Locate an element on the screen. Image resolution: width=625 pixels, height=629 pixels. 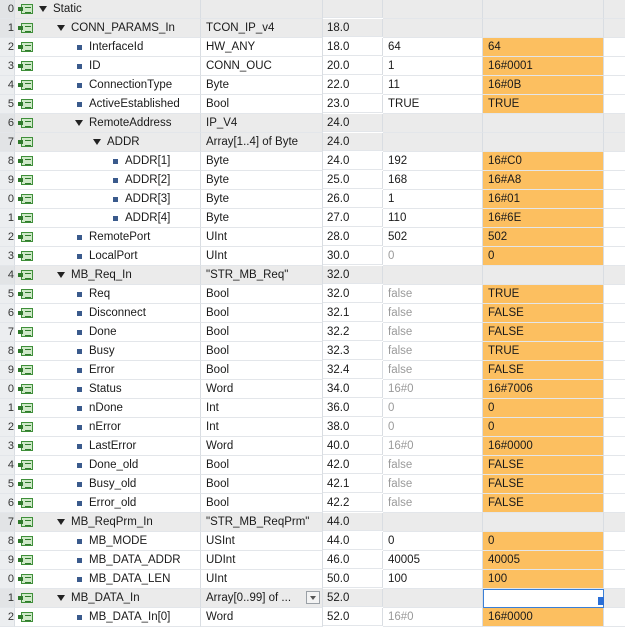
table-row: 0 ADDR[3] Byte 26.0 1 16#01 is located at coordinates (312, 199).